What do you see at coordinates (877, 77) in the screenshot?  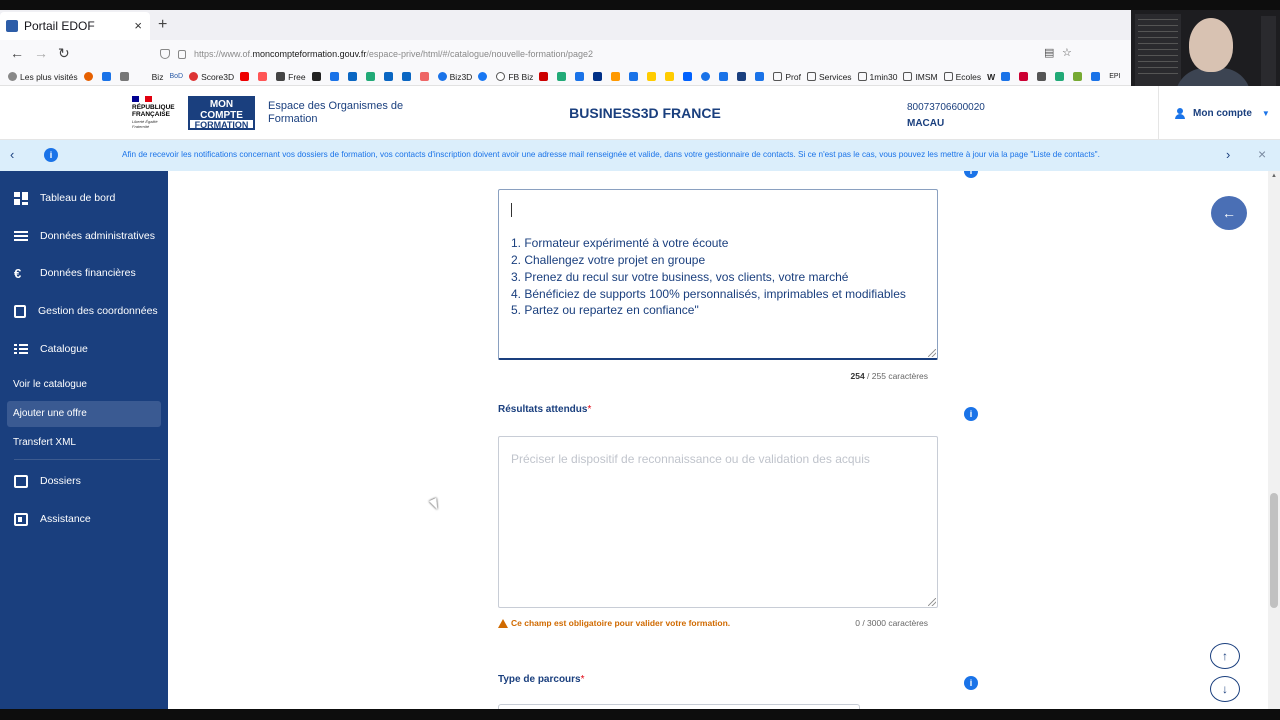 I see `bookmark-1min30: 1min30` at bounding box center [877, 77].